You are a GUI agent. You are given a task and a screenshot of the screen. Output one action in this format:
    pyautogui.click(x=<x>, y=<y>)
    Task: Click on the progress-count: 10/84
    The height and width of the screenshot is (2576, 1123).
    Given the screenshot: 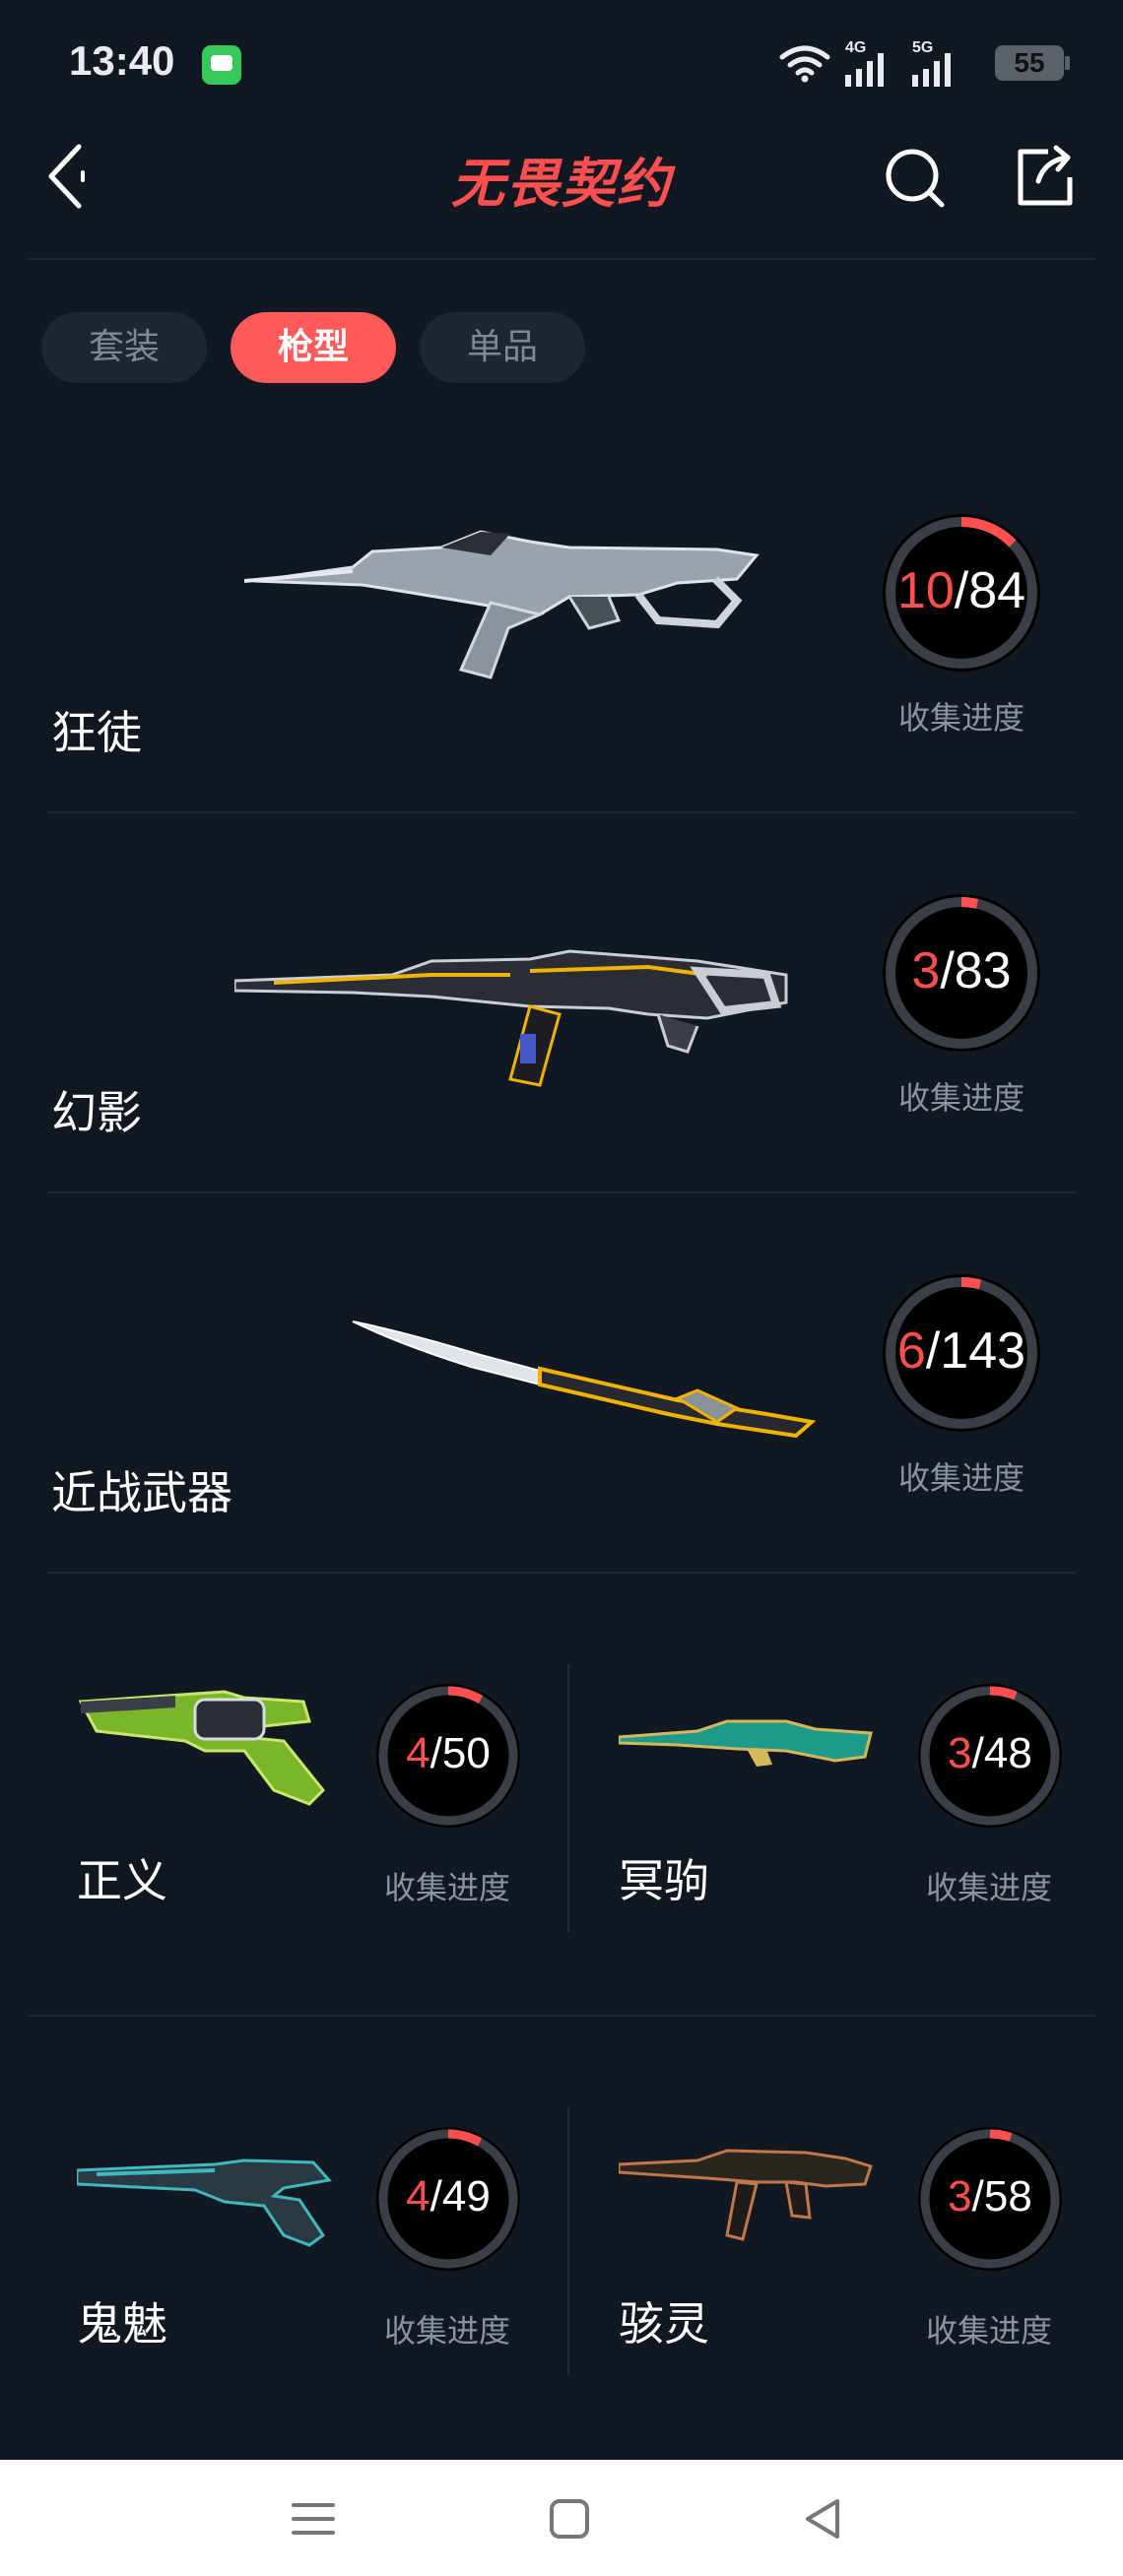 What is the action you would take?
    pyautogui.click(x=961, y=590)
    